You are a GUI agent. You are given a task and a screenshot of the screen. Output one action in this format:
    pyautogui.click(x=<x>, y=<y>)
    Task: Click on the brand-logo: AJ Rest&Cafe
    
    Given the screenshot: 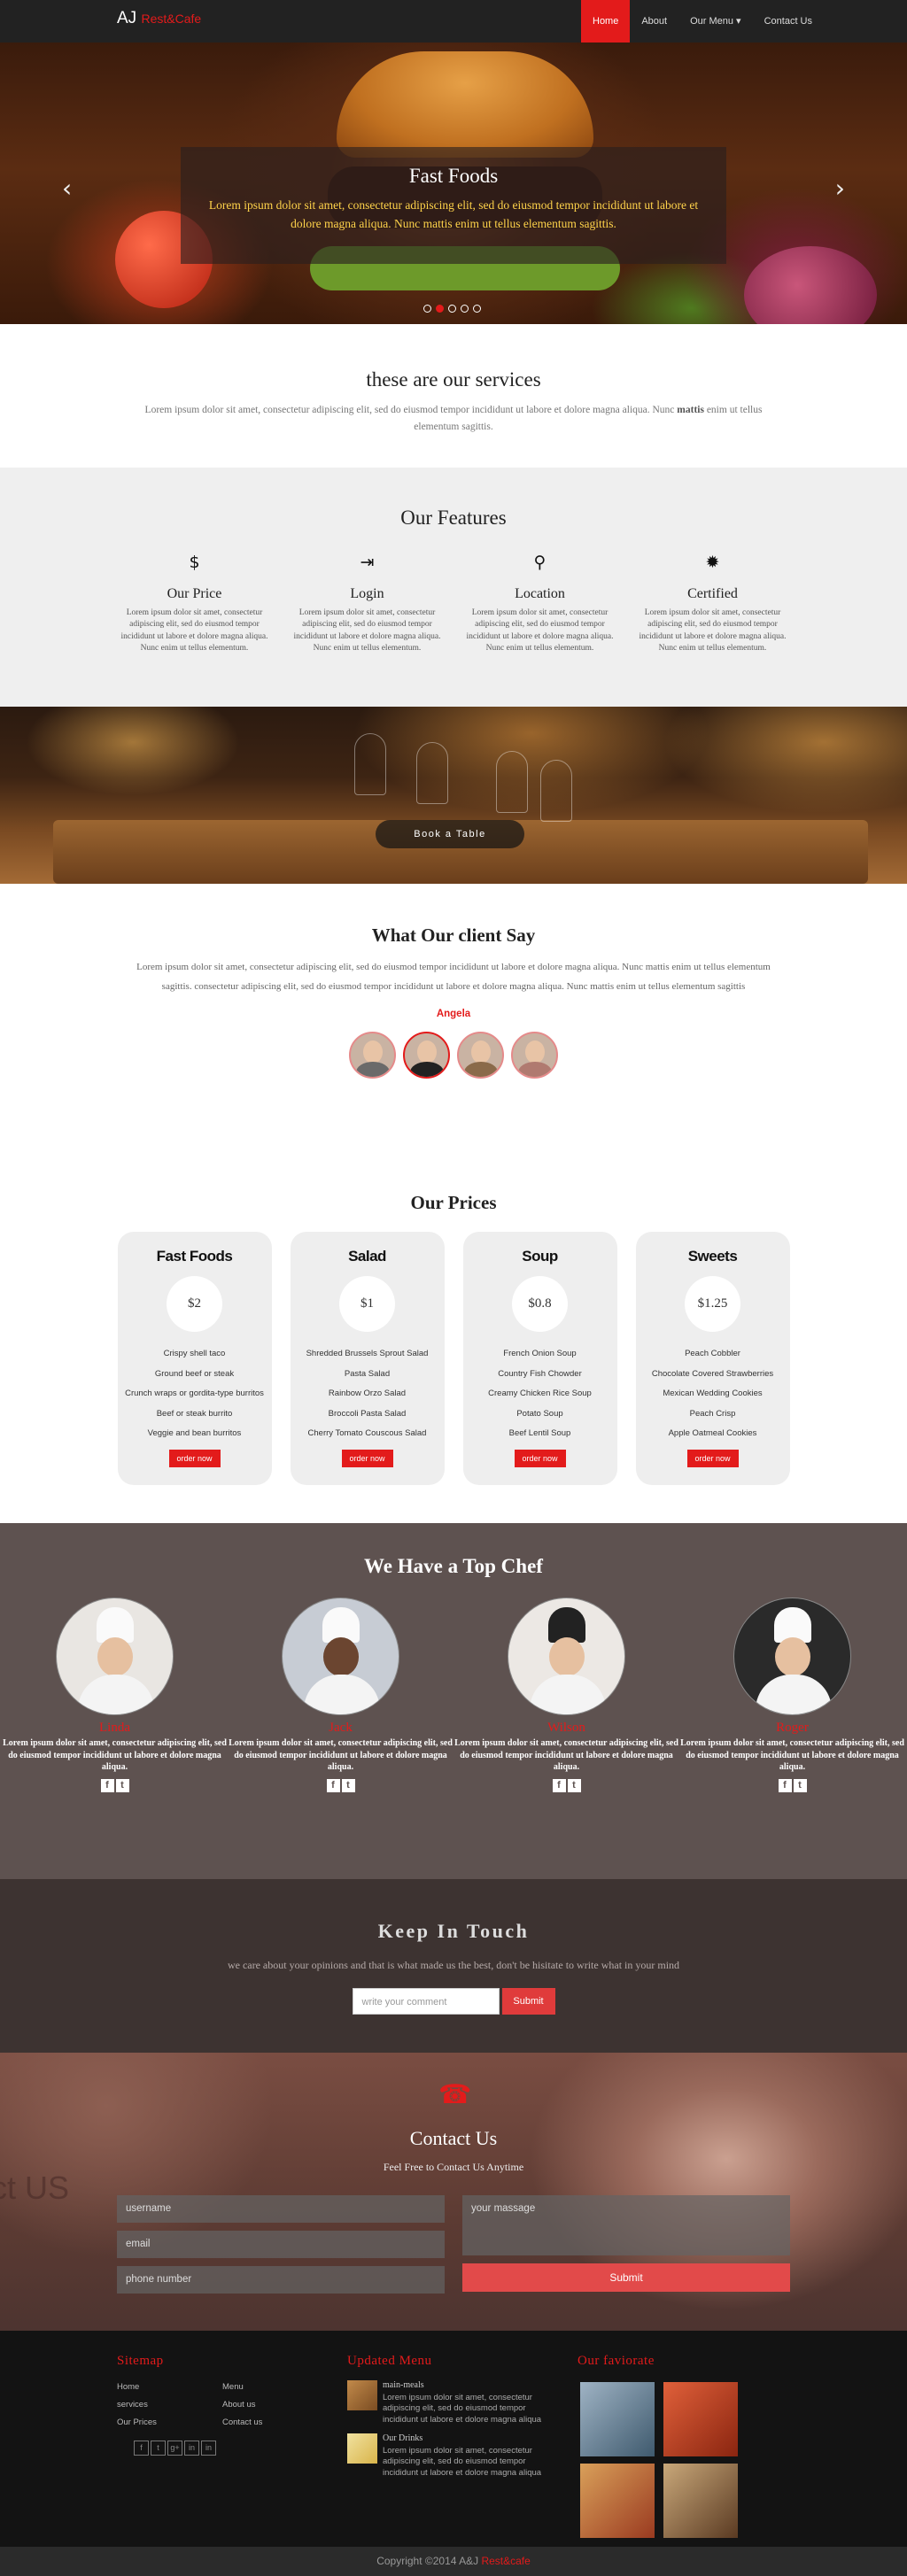 What is the action you would take?
    pyautogui.click(x=159, y=18)
    